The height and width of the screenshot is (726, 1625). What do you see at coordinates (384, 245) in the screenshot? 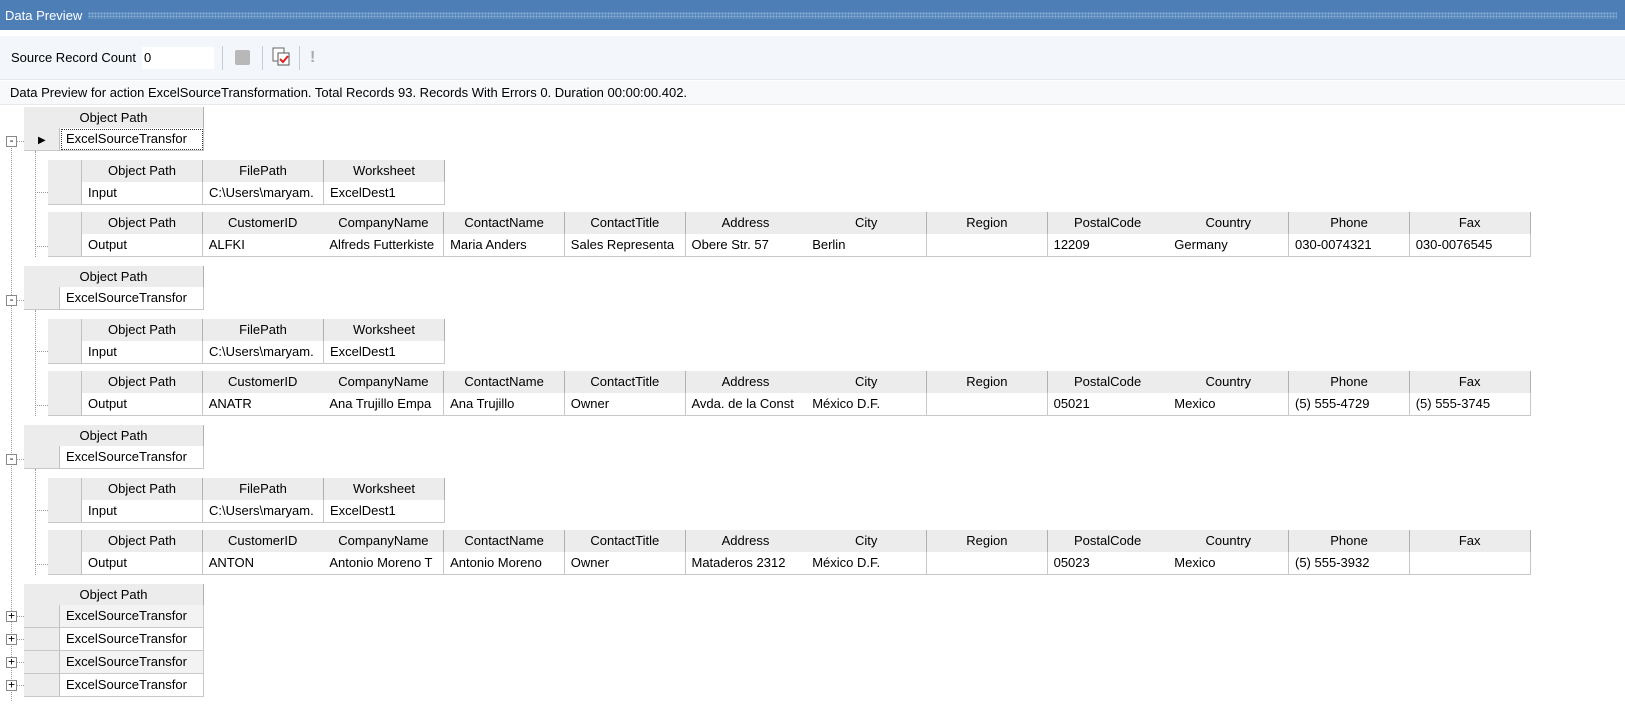
I see `output-cell: Alfreds Futterkiste` at bounding box center [384, 245].